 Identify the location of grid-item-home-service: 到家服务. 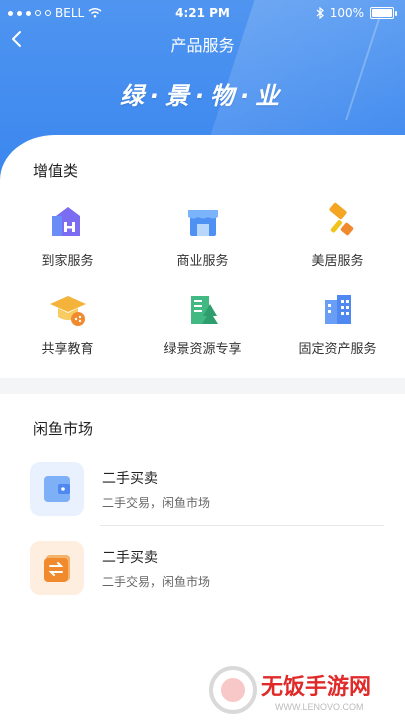
(67, 235).